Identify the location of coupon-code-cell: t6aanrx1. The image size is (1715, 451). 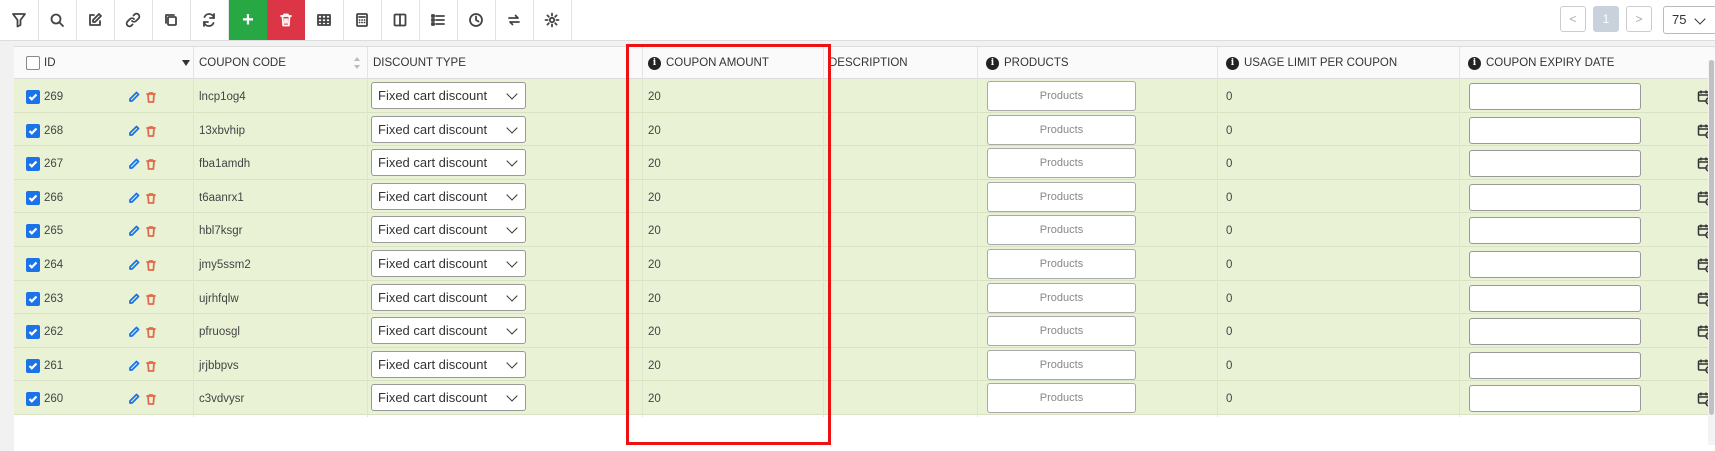
(281, 197).